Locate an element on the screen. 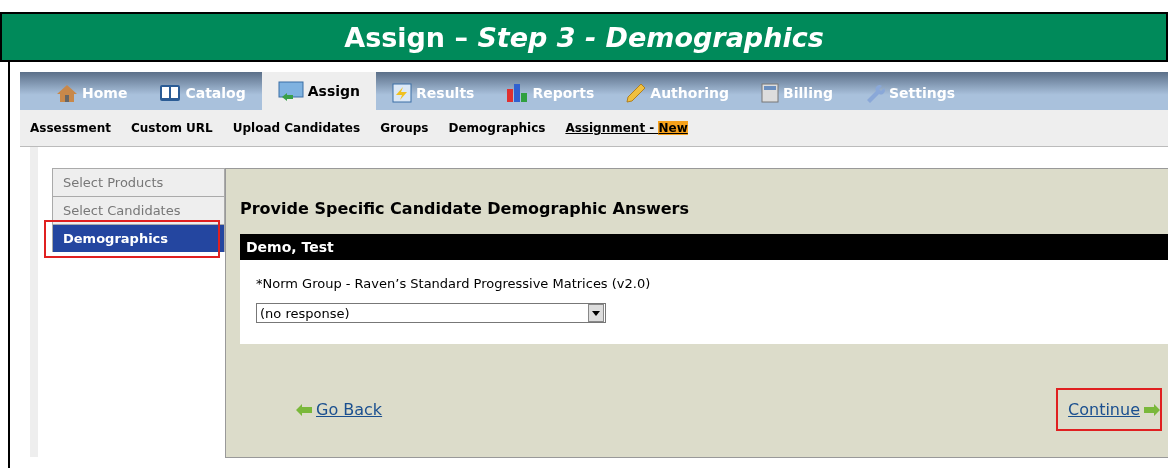 The height and width of the screenshot is (468, 1168). sub-nav-link: Assignment - New is located at coordinates (626, 128).